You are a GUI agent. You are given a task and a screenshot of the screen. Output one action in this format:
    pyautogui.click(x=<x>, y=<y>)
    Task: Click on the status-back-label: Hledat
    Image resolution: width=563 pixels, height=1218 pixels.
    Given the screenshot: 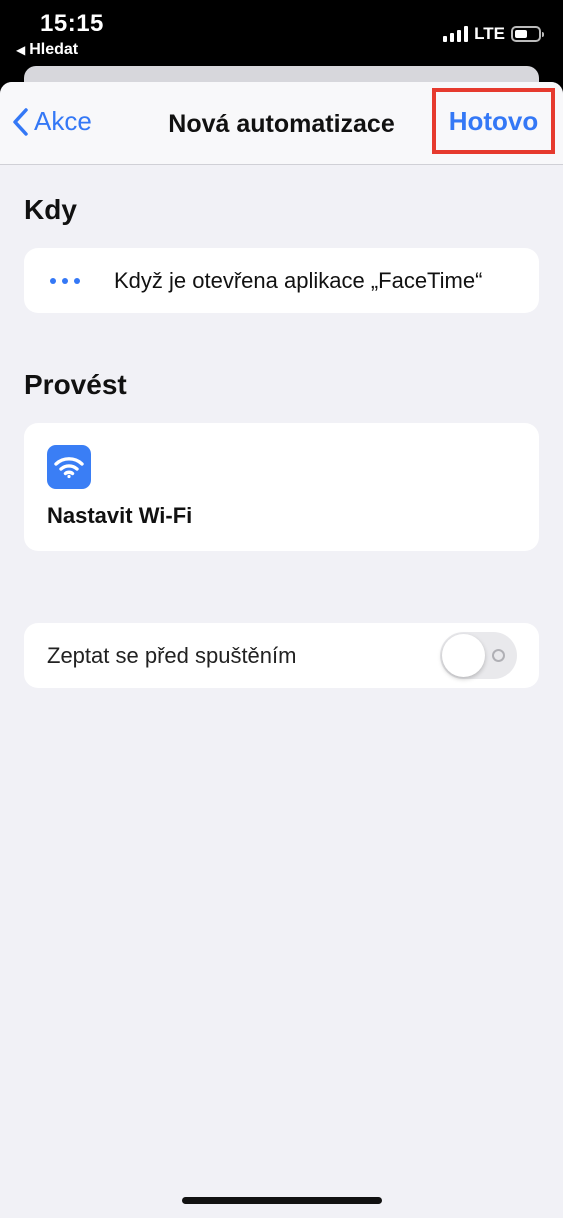 What is the action you would take?
    pyautogui.click(x=54, y=49)
    